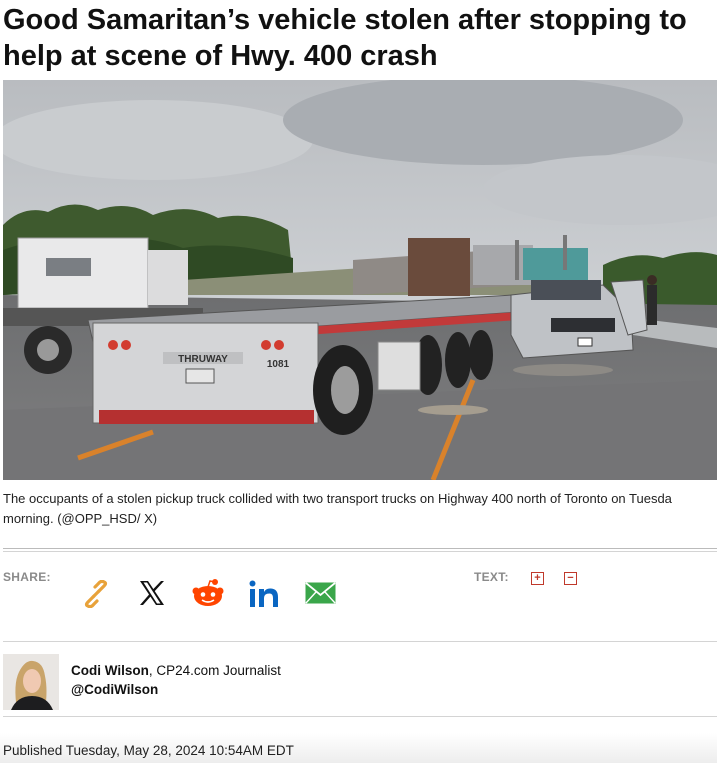 Image resolution: width=717 pixels, height=763 pixels. What do you see at coordinates (203, 359) in the screenshot?
I see `trailer-brand-label: THRUWAY` at bounding box center [203, 359].